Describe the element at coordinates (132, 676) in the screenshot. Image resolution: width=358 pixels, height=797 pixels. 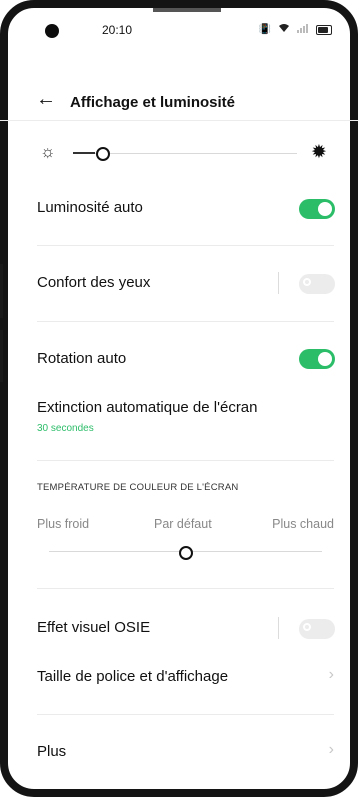
I see `taille-police-label: Taille de police et d'affichage` at that location.